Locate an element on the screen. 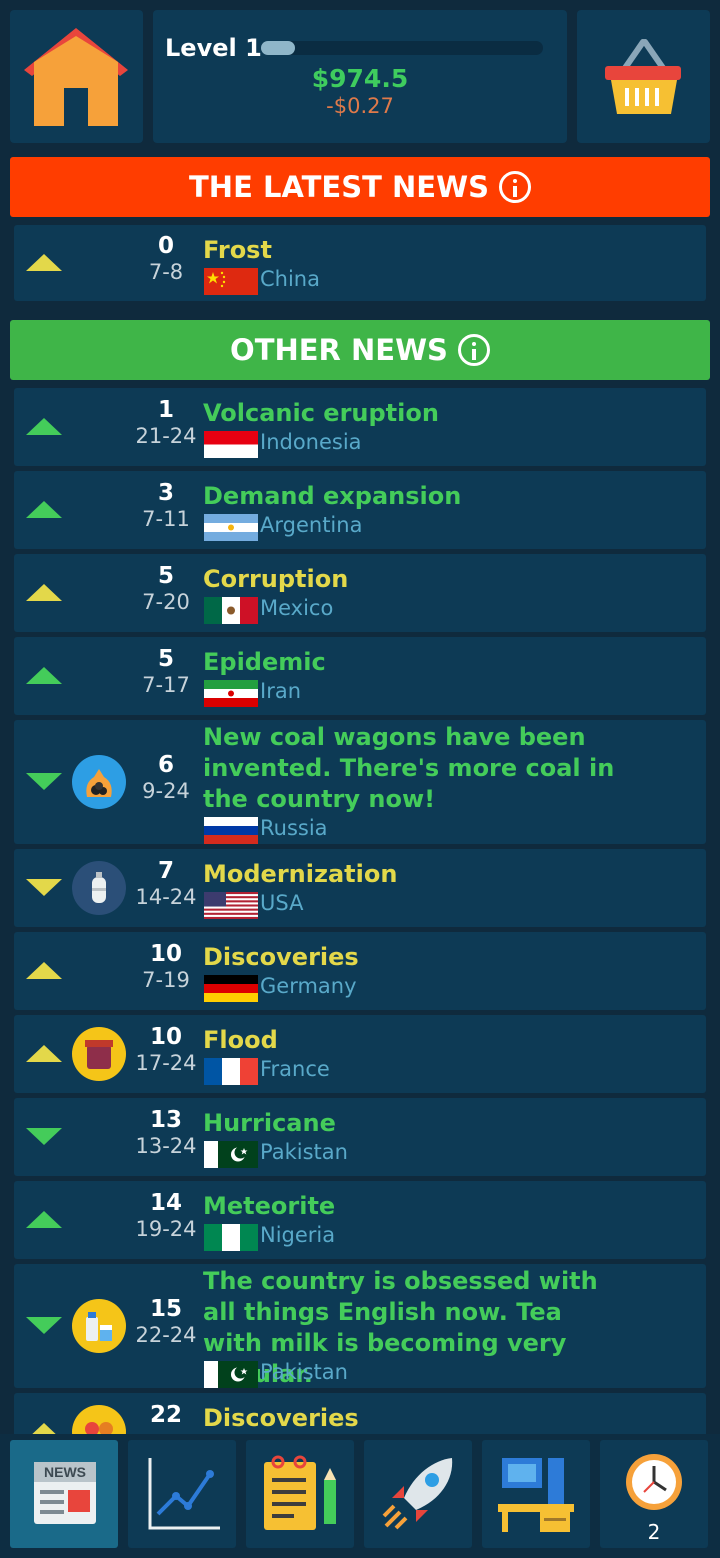 The width and height of the screenshot is (720, 1558). desk-computer-icon is located at coordinates (536, 1495).